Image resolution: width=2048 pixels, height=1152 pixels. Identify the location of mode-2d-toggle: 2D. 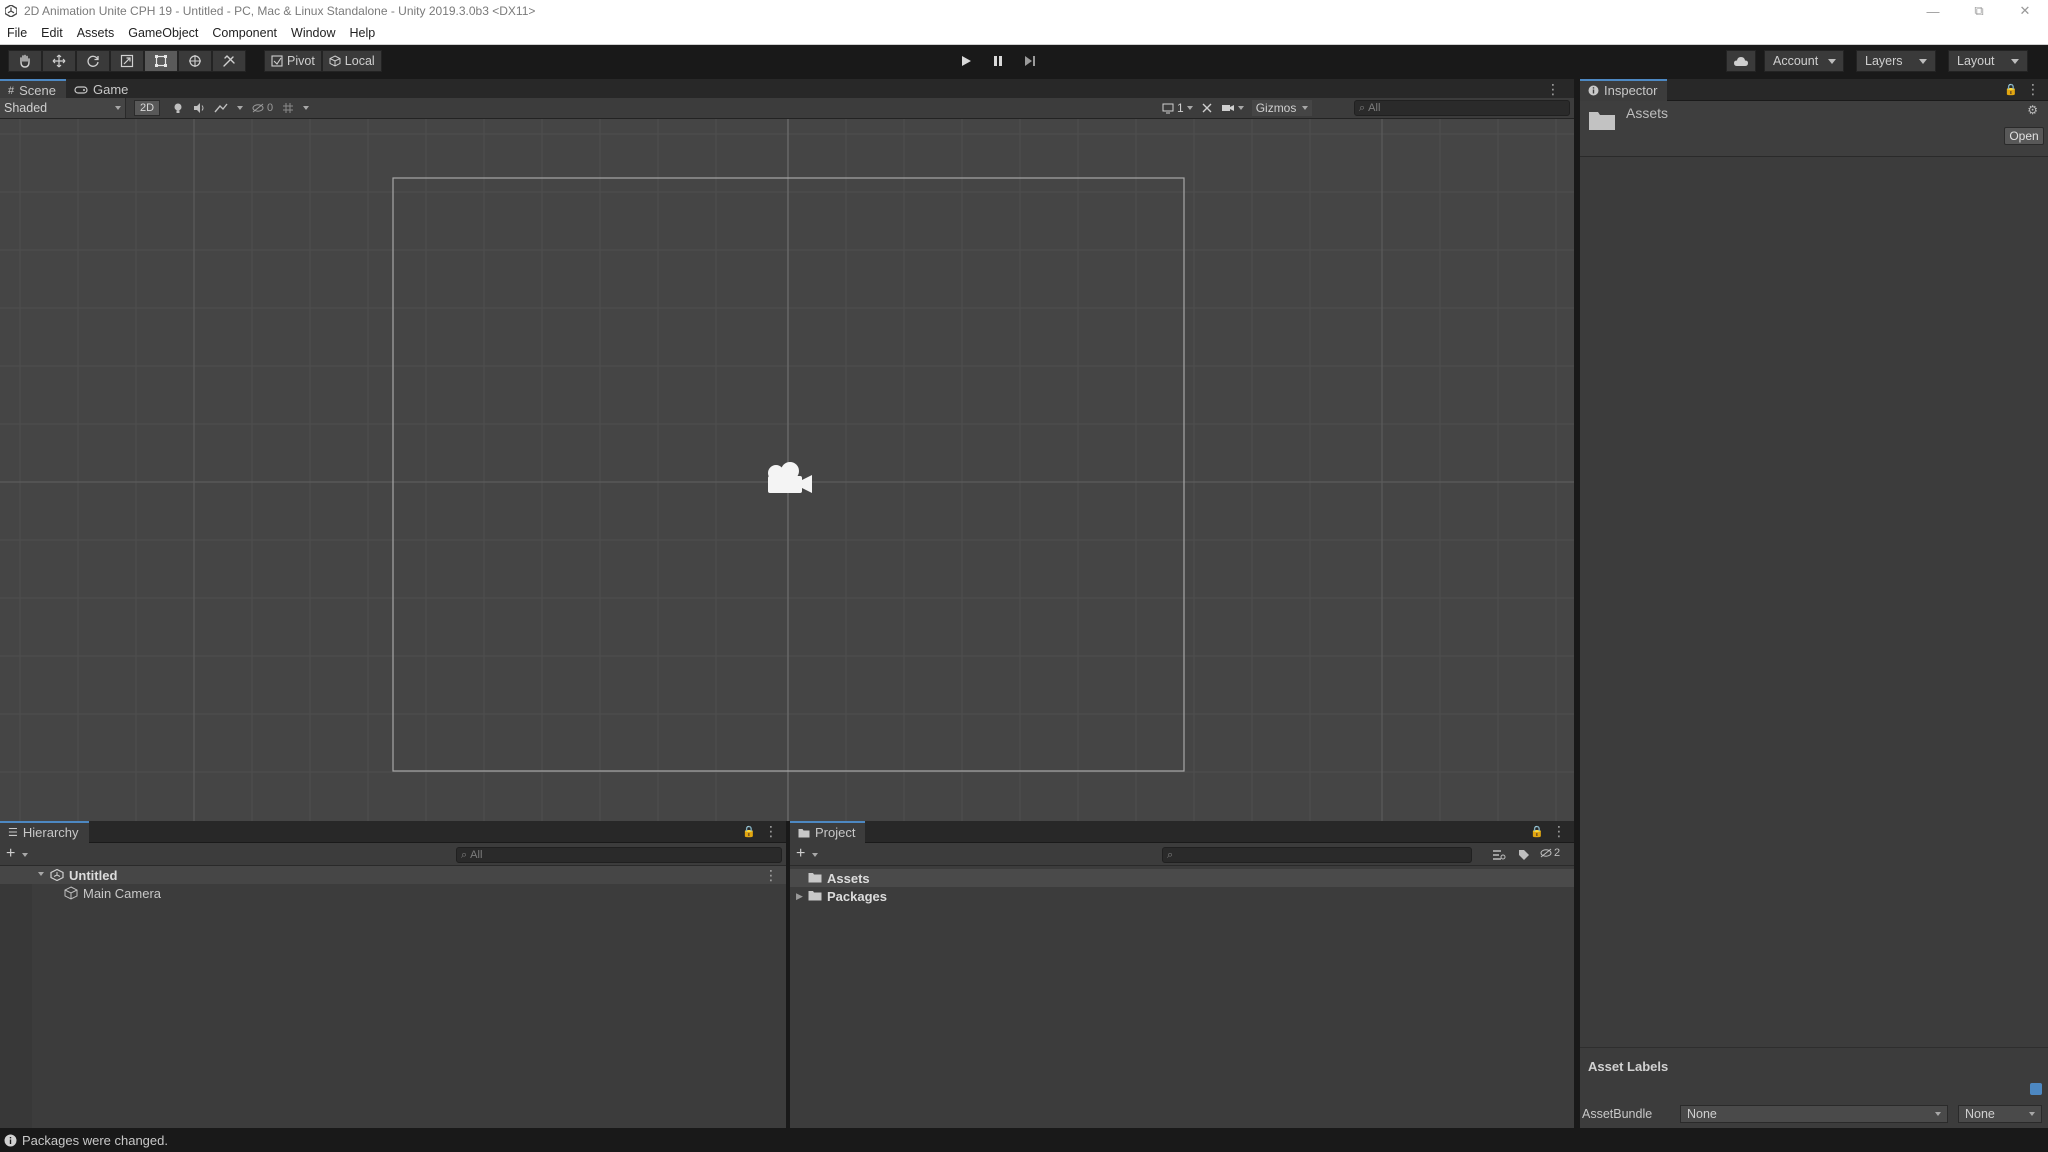
(147, 108).